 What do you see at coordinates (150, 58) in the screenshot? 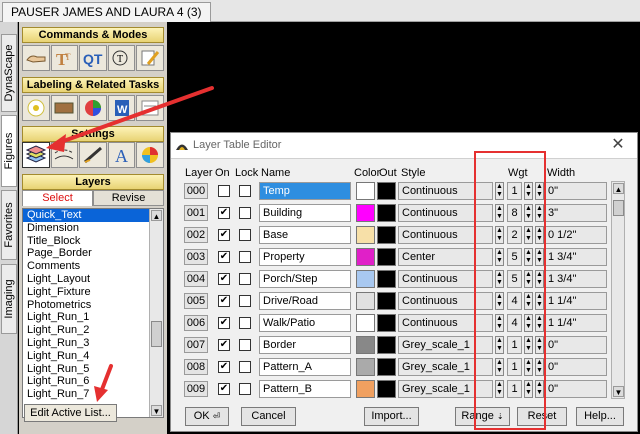
I see `pencil-tool-button` at bounding box center [150, 58].